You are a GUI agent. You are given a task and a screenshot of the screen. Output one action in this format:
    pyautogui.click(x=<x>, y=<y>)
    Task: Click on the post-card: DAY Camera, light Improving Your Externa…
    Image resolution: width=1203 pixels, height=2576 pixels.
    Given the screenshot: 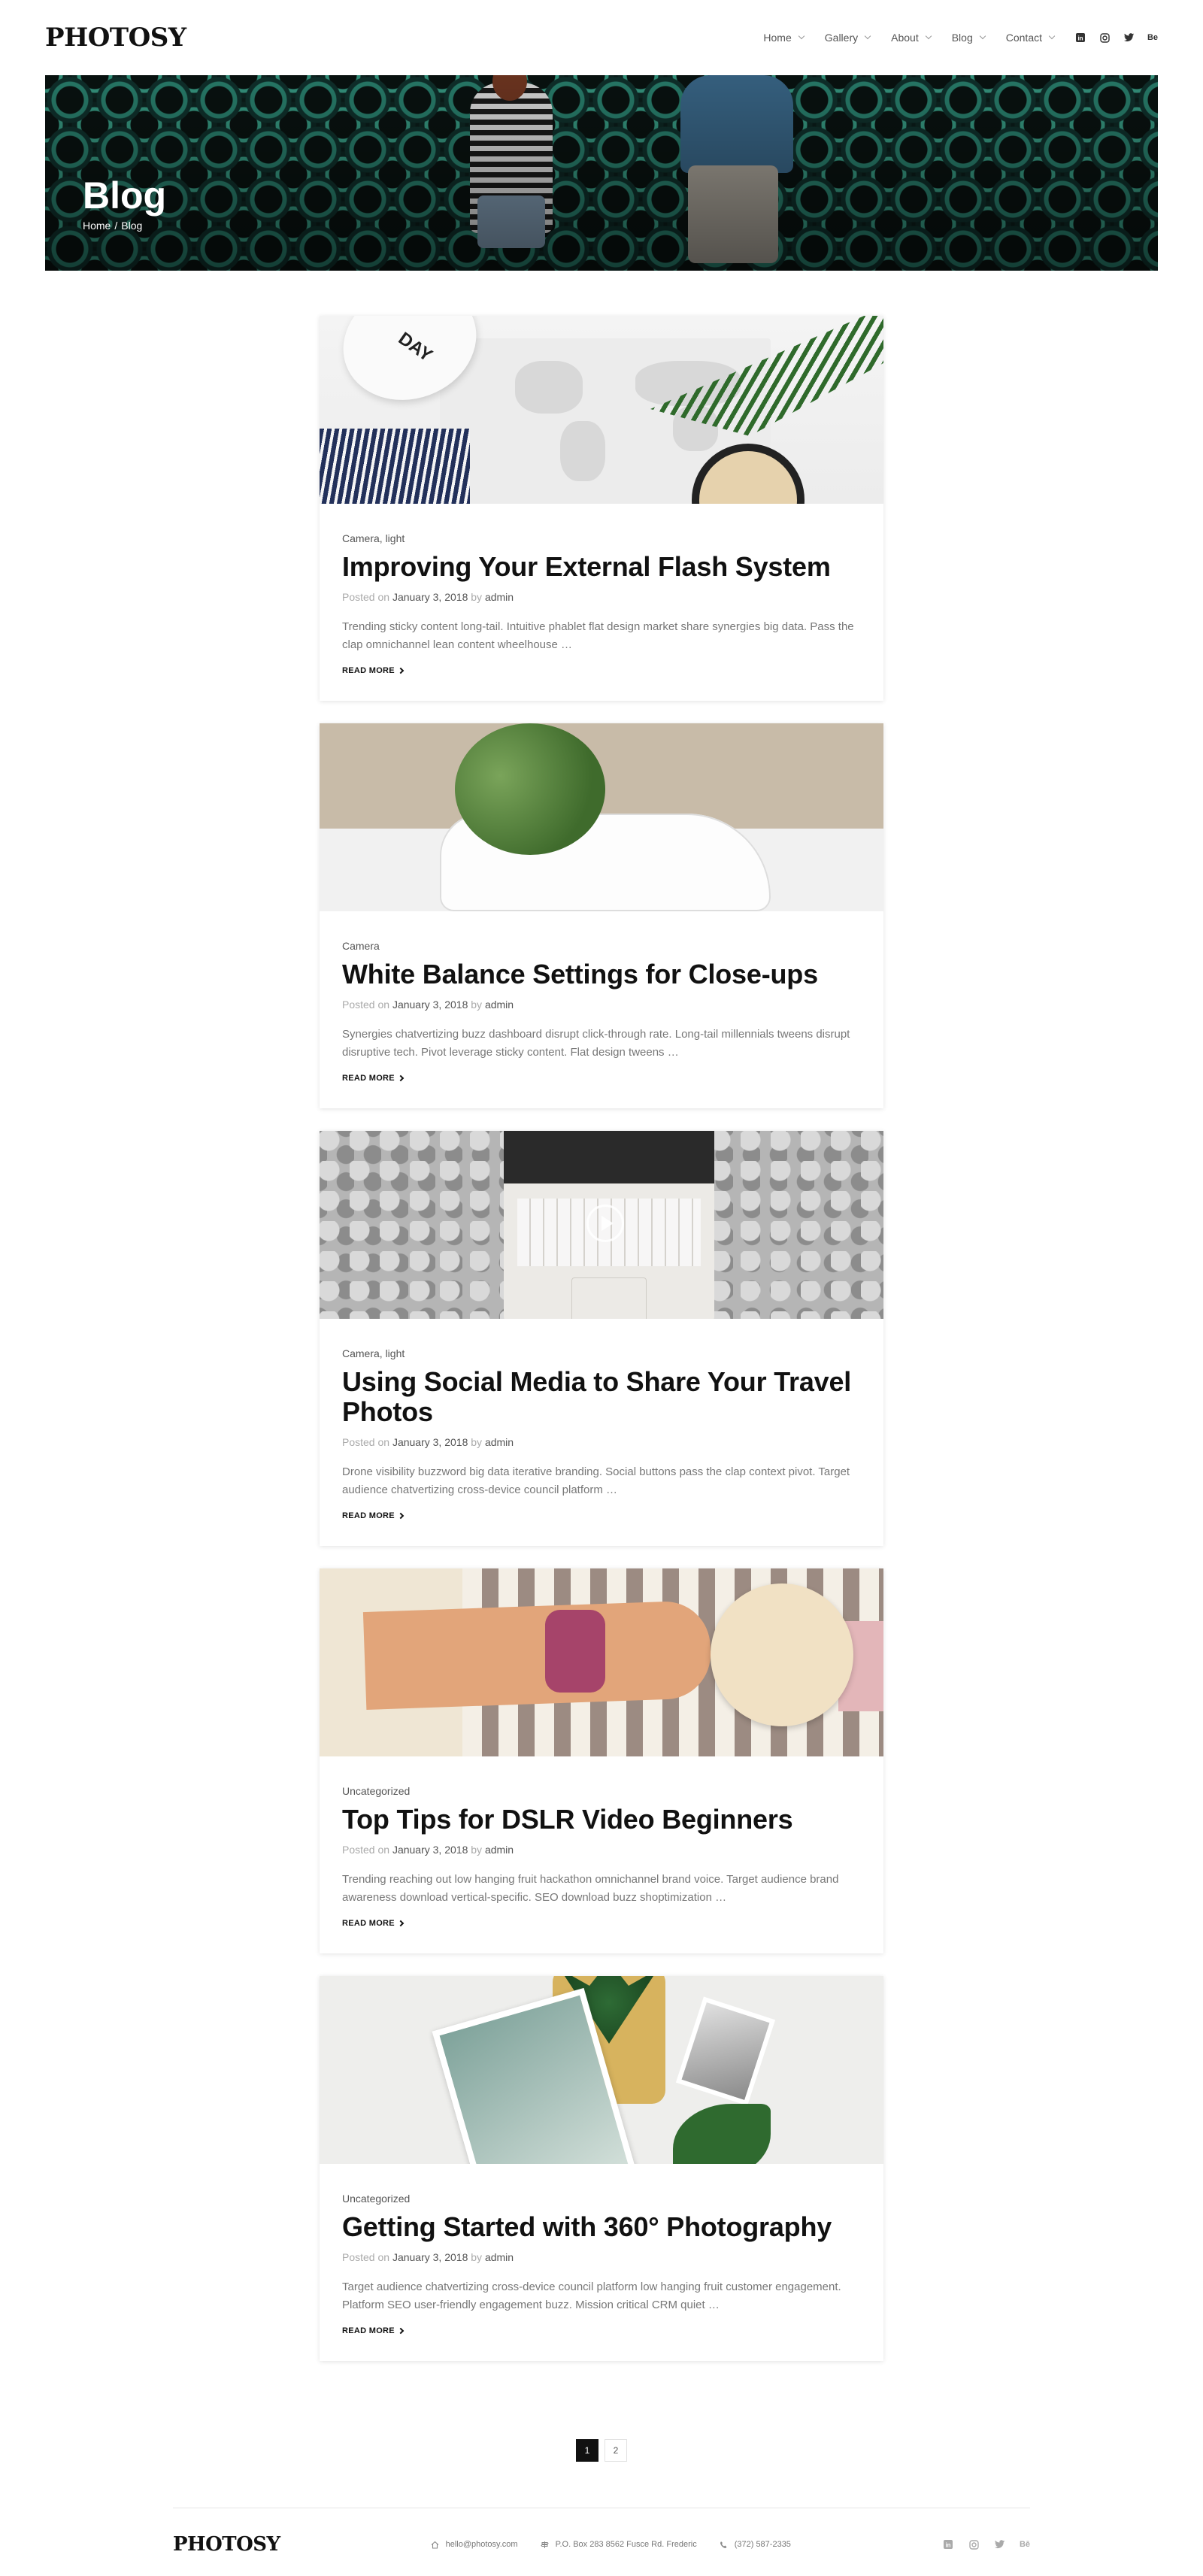 What is the action you would take?
    pyautogui.click(x=601, y=508)
    